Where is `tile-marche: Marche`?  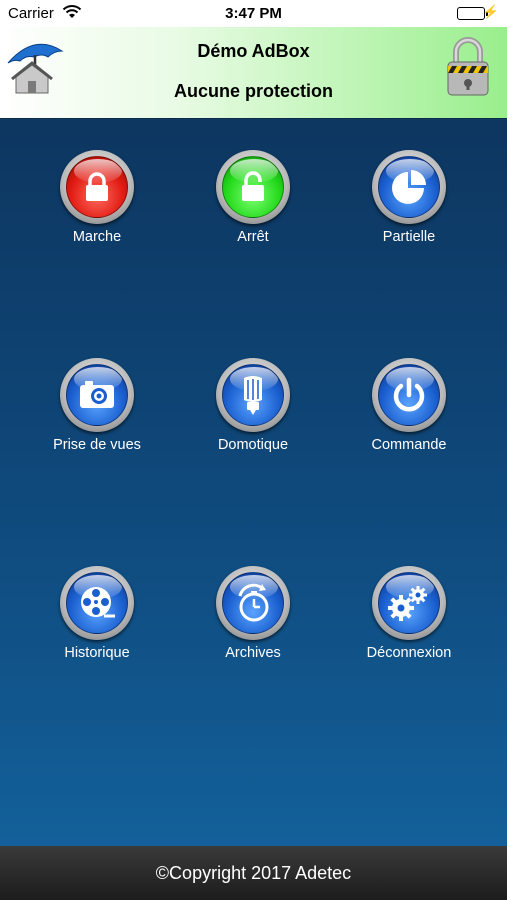 tile-marche: Marche is located at coordinates (97, 210).